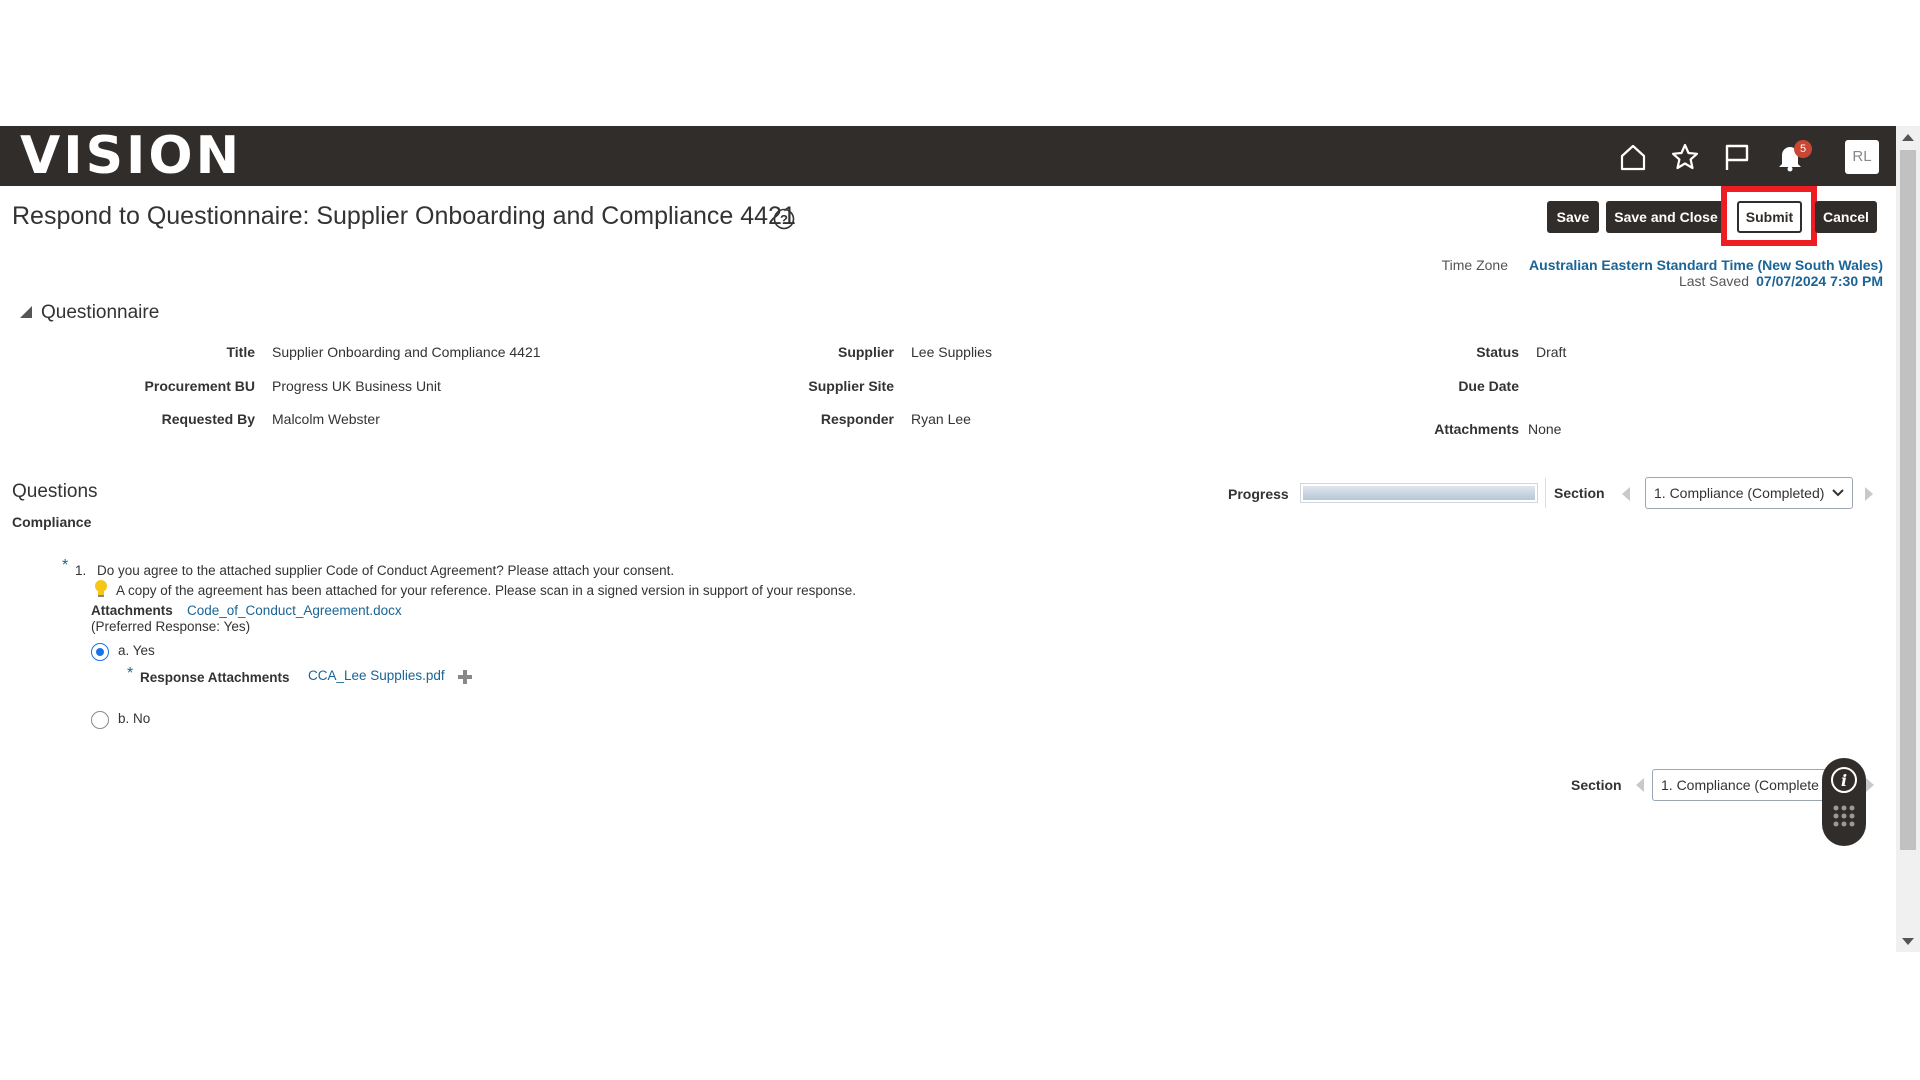  Describe the element at coordinates (134, 718) in the screenshot. I see `option-no-label: b. No` at that location.